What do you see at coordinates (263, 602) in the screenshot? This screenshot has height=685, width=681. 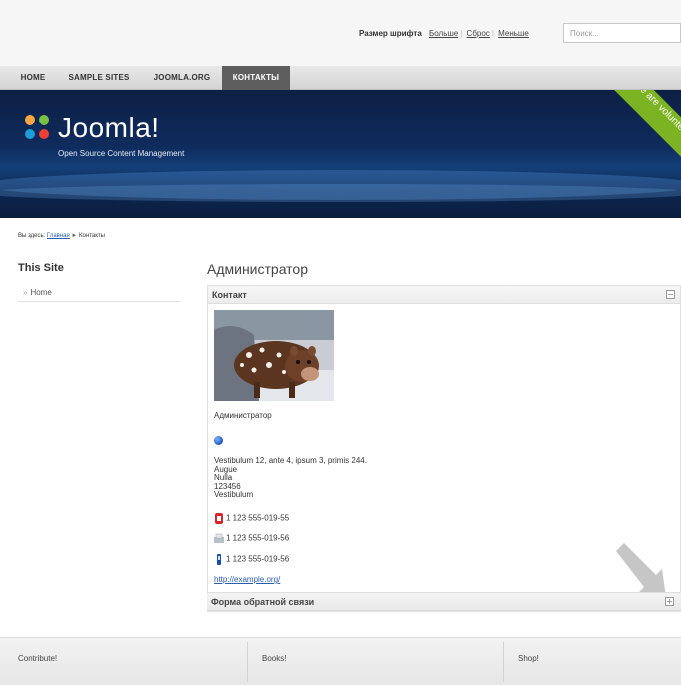 I see `feedback-form-title: Форма обратной связи` at bounding box center [263, 602].